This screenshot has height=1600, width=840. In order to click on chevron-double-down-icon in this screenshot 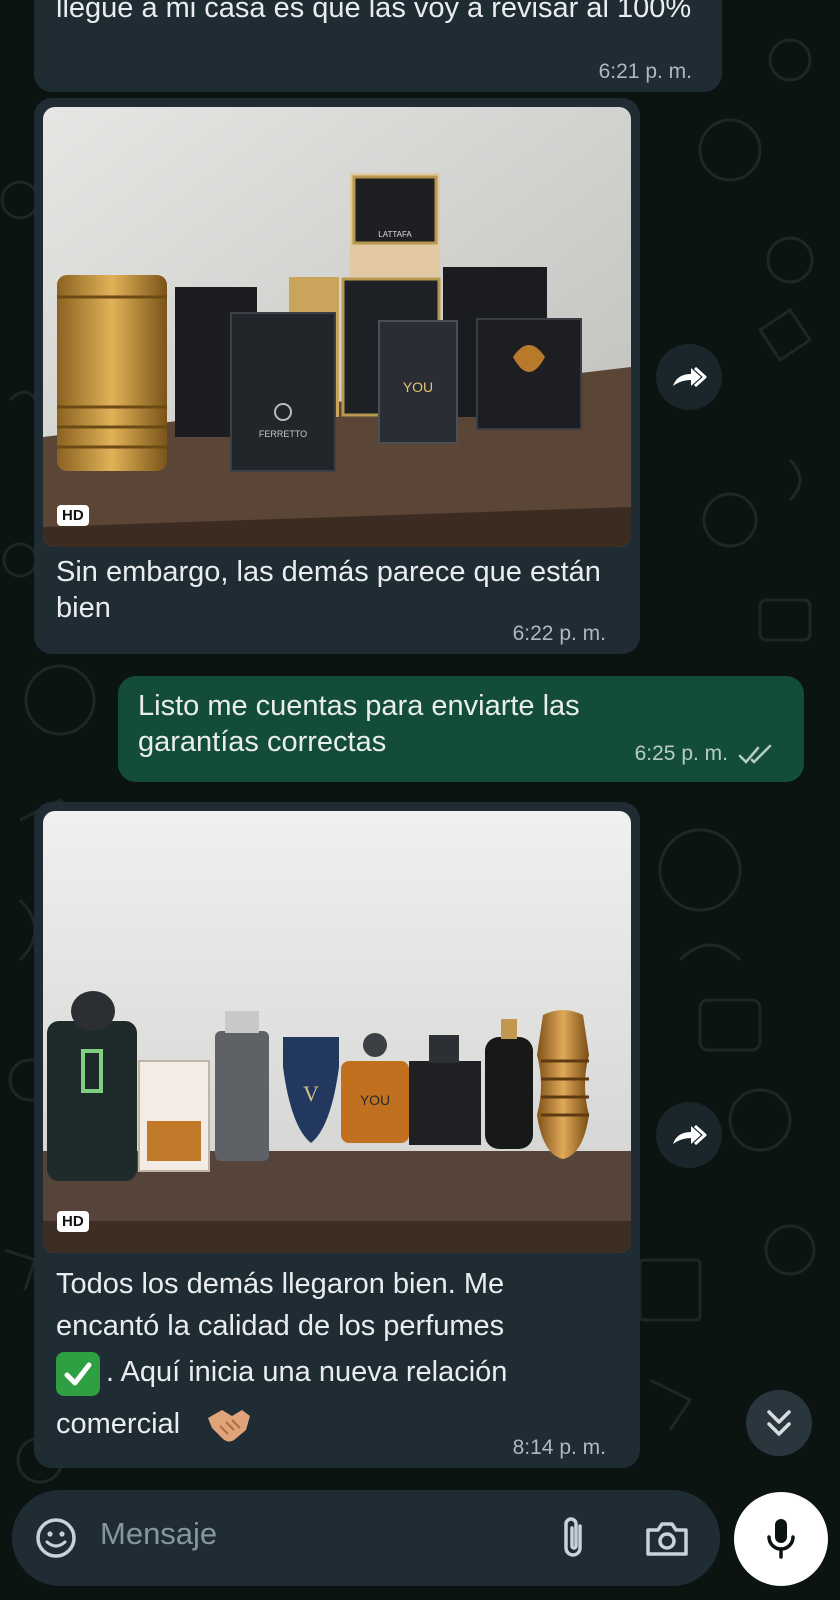, I will do `click(779, 1423)`.